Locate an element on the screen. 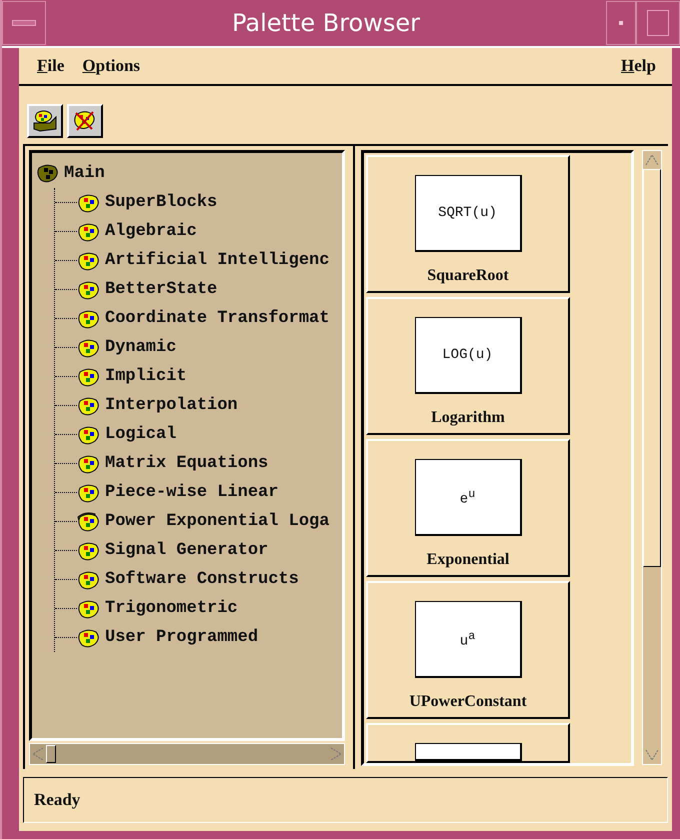  tree-item: User Programmed is located at coordinates (181, 637).